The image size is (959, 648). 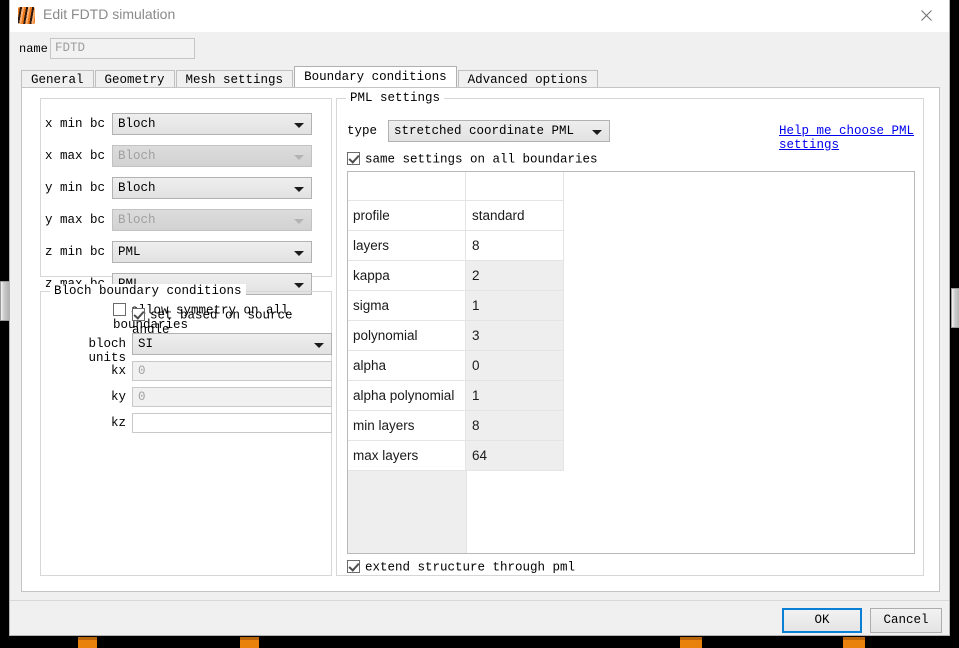 I want to click on row-value: 64, so click(x=515, y=456).